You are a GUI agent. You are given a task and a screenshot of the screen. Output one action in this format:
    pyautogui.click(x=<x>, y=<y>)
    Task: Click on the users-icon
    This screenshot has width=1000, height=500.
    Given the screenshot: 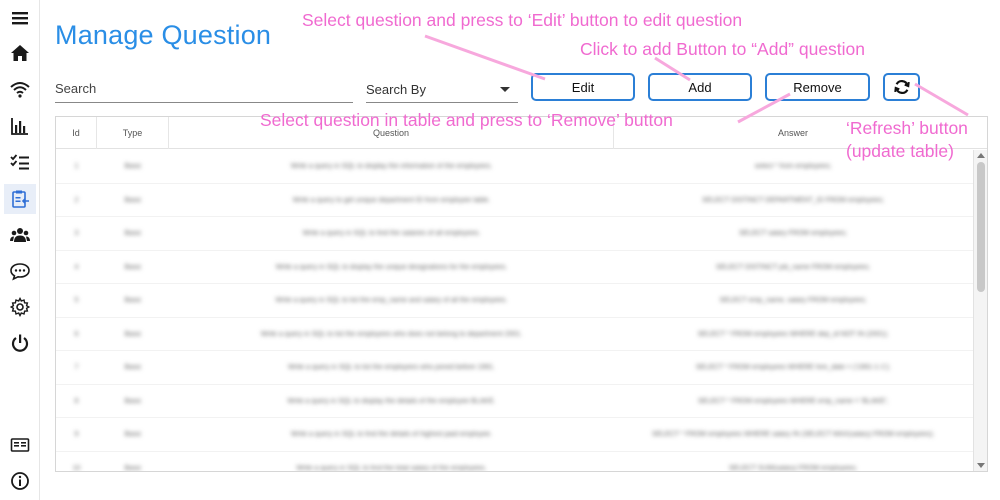 What is the action you would take?
    pyautogui.click(x=20, y=235)
    